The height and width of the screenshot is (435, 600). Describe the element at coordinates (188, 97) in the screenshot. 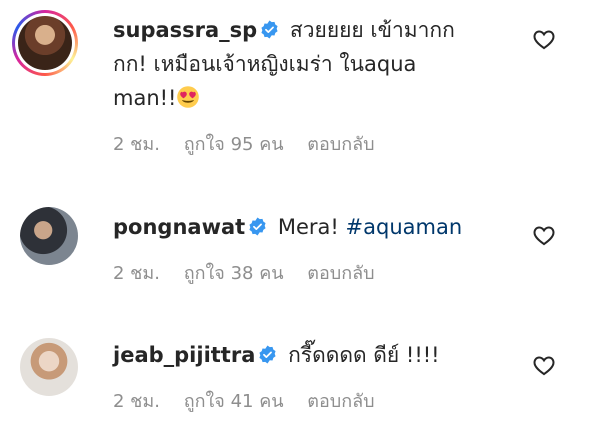

I see `heart-eyes-emoji-icon` at that location.